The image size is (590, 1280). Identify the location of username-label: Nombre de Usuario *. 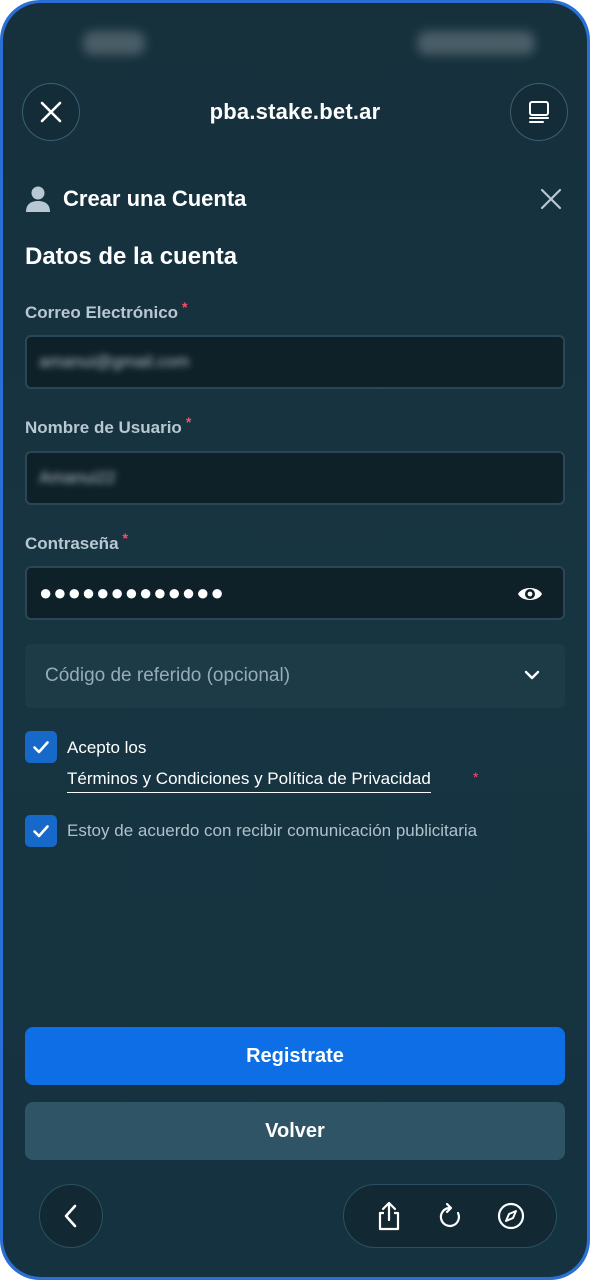
(108, 426).